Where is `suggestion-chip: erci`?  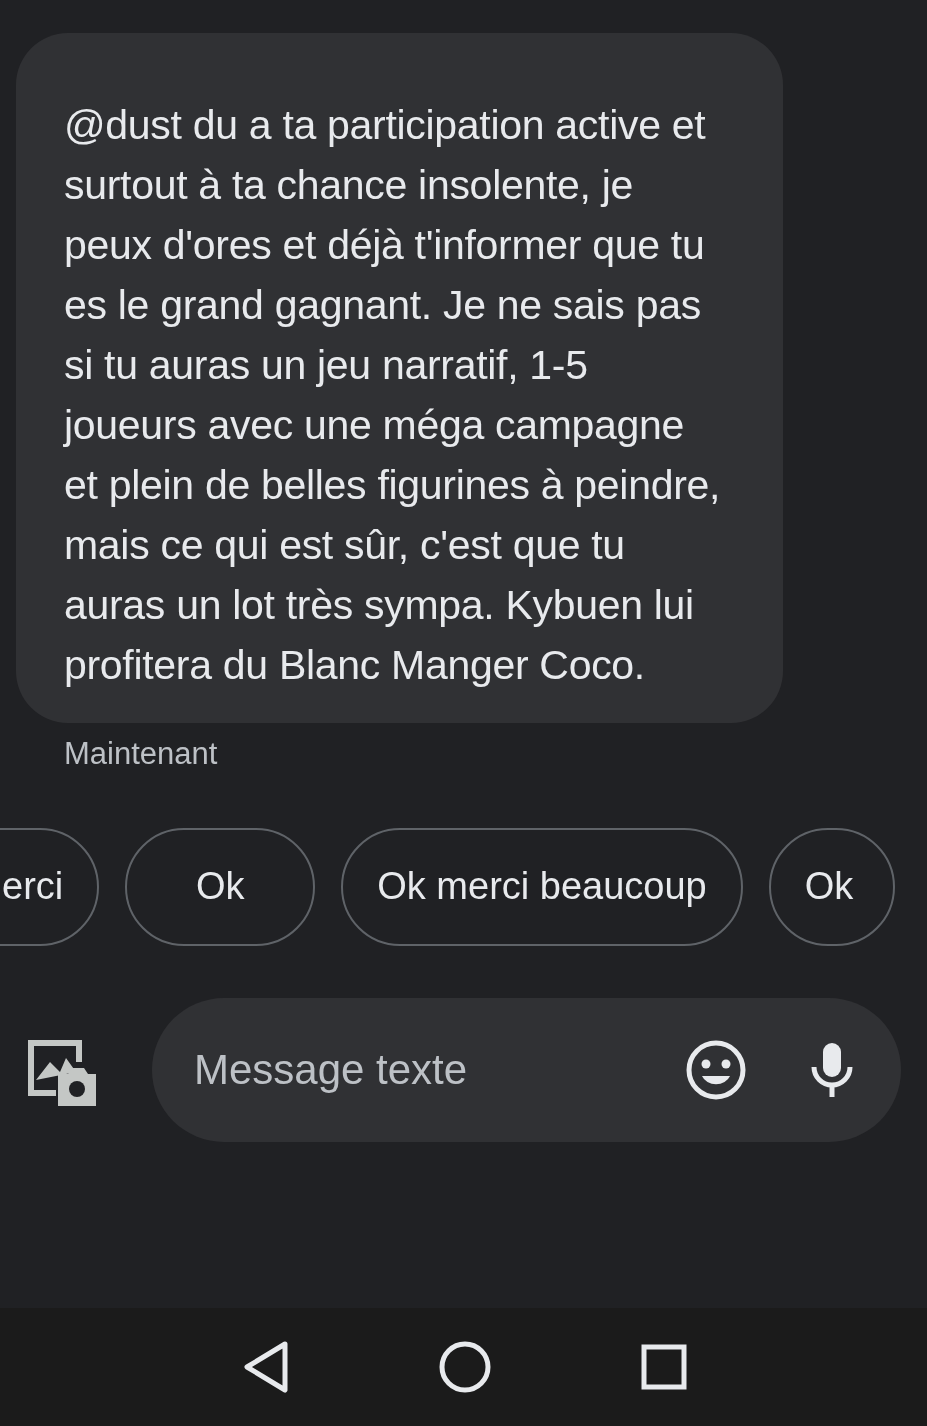 suggestion-chip: erci is located at coordinates (50, 886).